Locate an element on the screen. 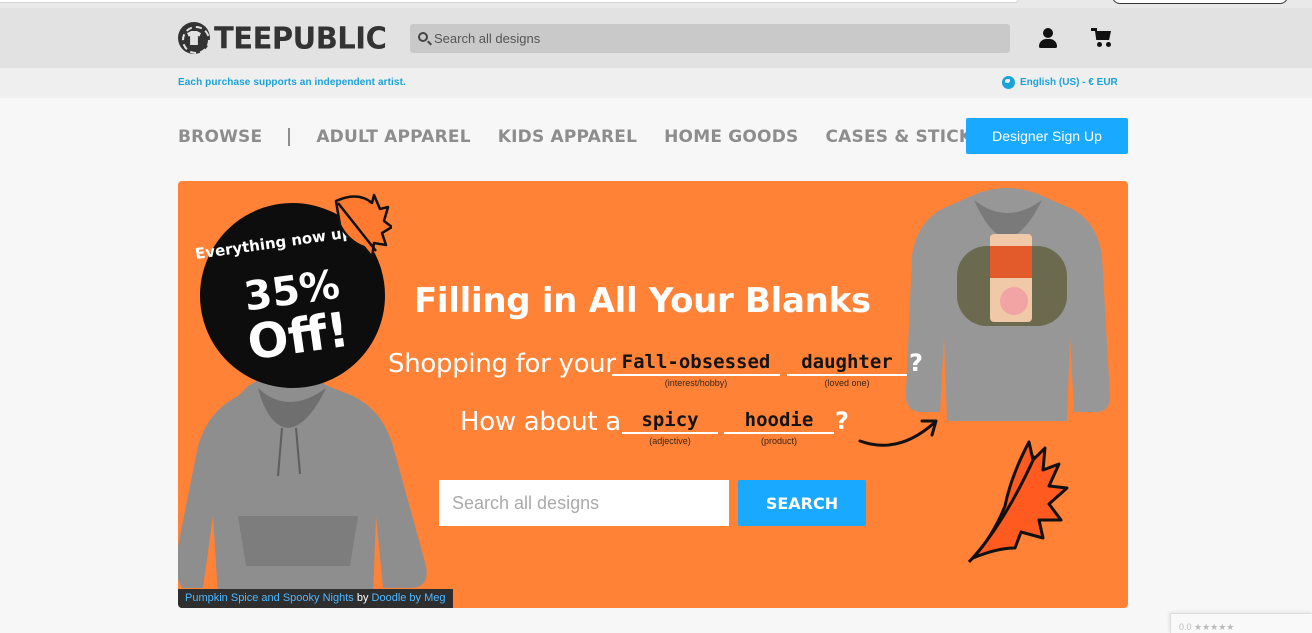 This screenshot has width=1312, height=633. credit-artist-link: Doodle by Meg is located at coordinates (409, 598).